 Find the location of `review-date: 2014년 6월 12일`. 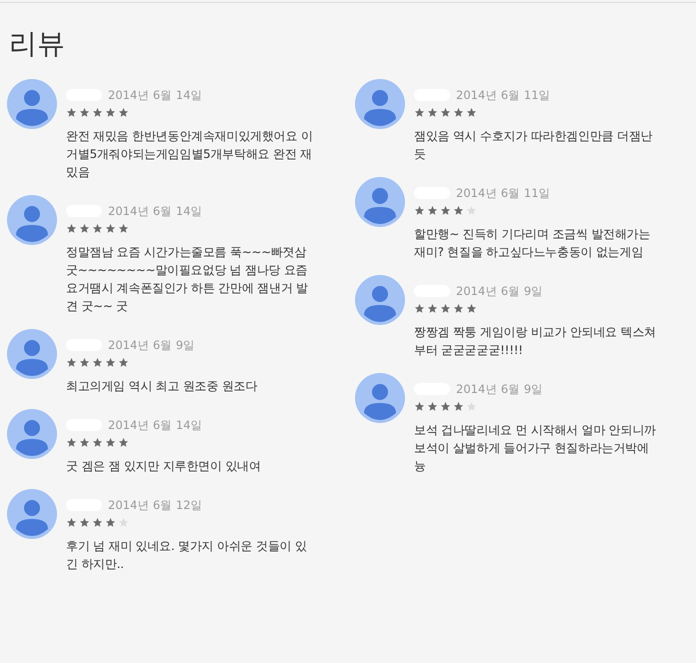

review-date: 2014년 6월 12일 is located at coordinates (155, 505).